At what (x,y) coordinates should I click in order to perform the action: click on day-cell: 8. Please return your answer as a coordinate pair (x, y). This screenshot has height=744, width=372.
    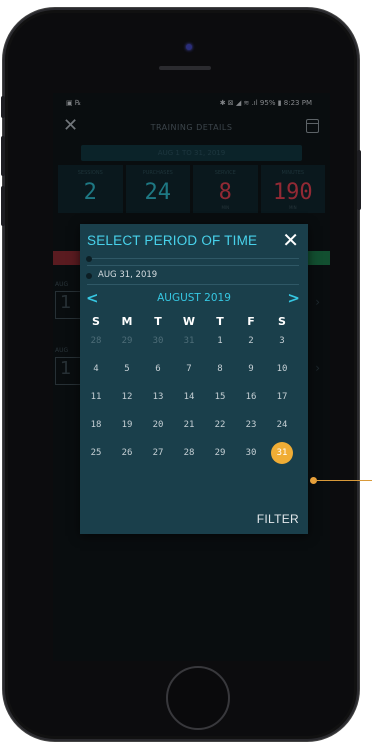
    Looking at the image, I should click on (220, 369).